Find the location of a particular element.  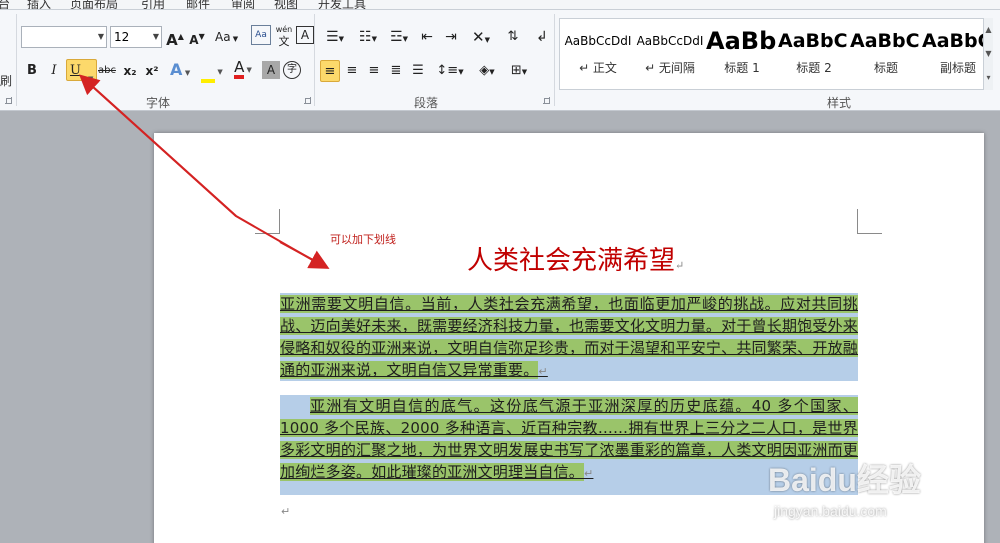

align-right-button: ≡ is located at coordinates (374, 71).